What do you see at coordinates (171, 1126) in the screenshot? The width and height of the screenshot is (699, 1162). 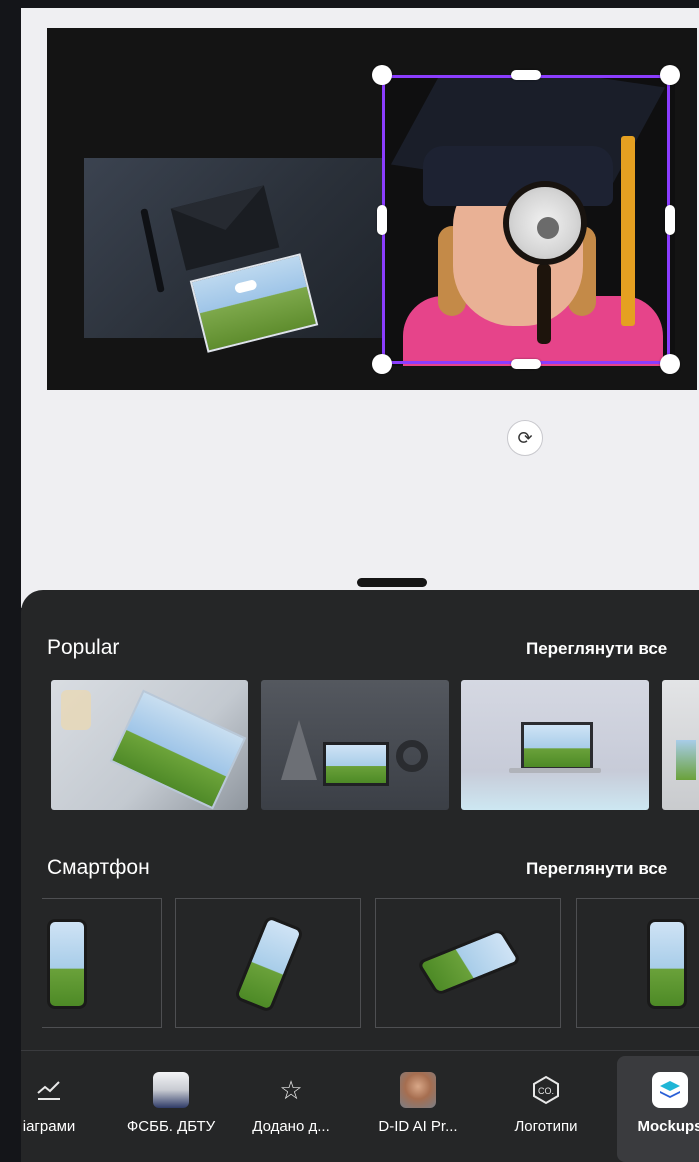 I see `nav-label: ФСББ. ДБТУ` at bounding box center [171, 1126].